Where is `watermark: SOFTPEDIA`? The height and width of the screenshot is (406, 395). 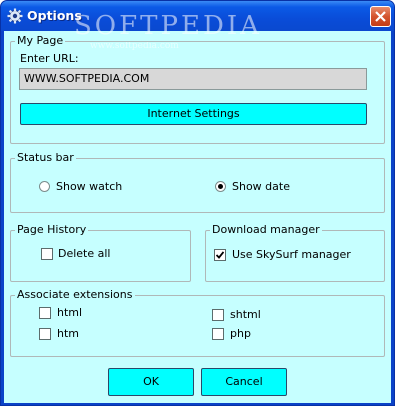 watermark: SOFTPEDIA is located at coordinates (168, 26).